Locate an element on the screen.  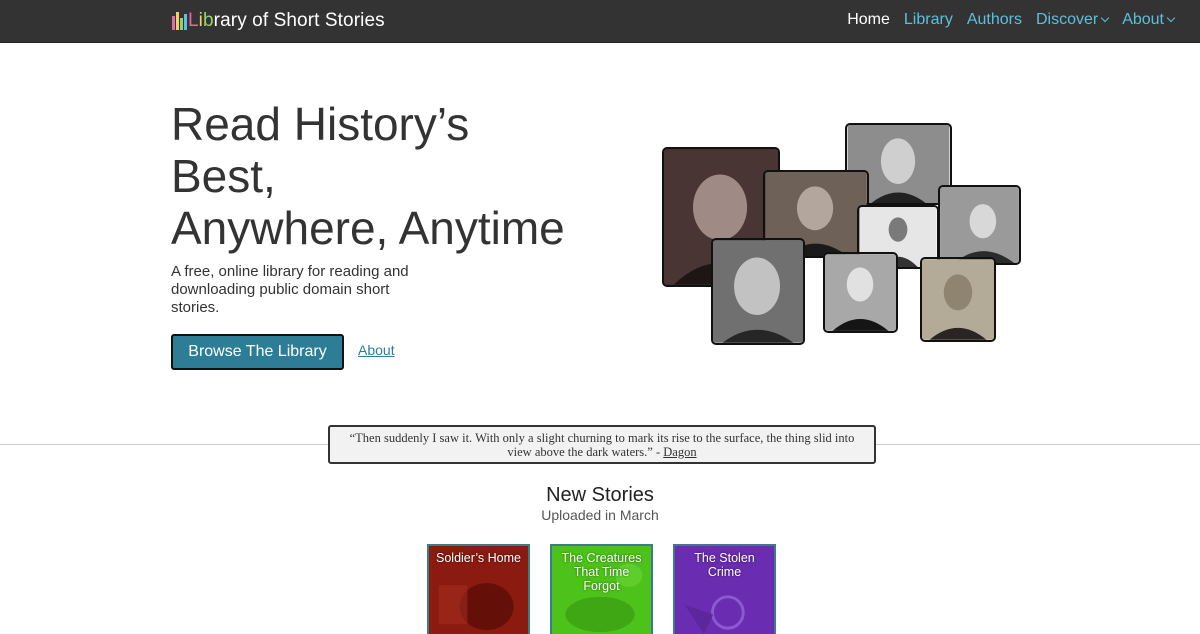
books-logo-icon is located at coordinates (179, 21).